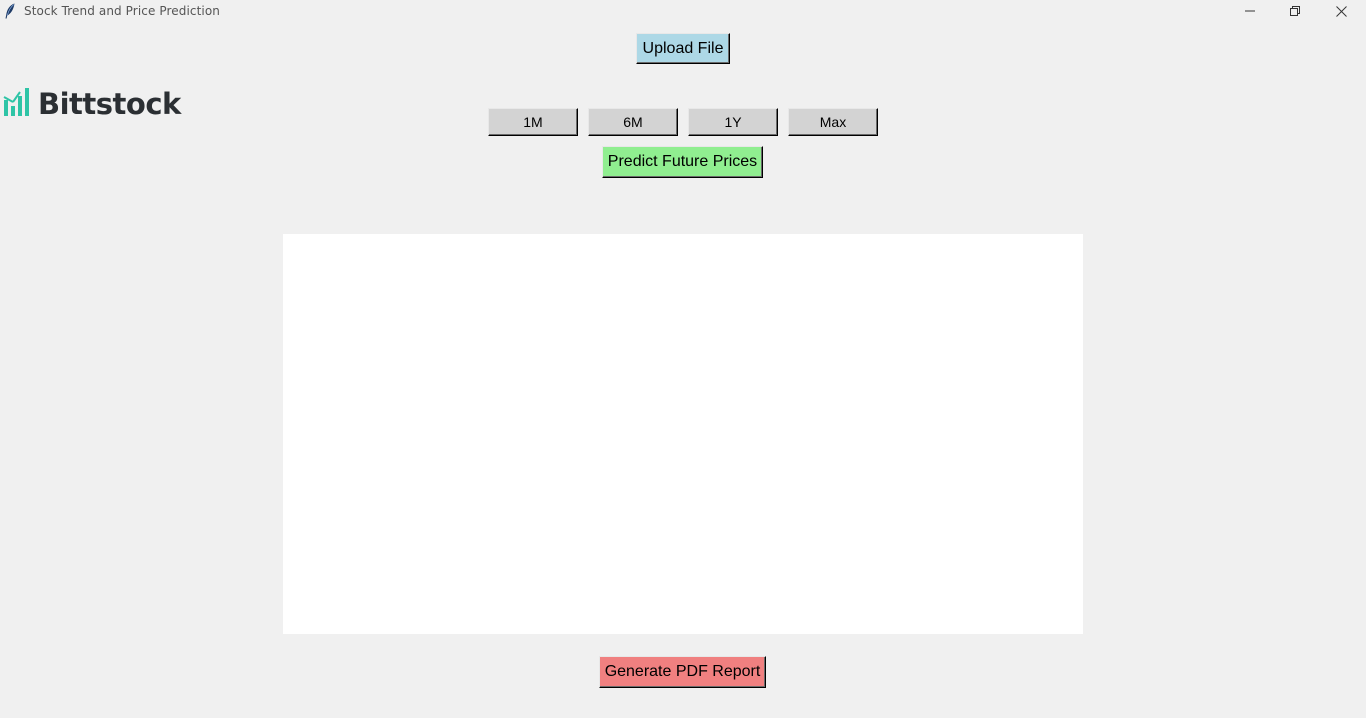  I want to click on restore-button, so click(1295, 11).